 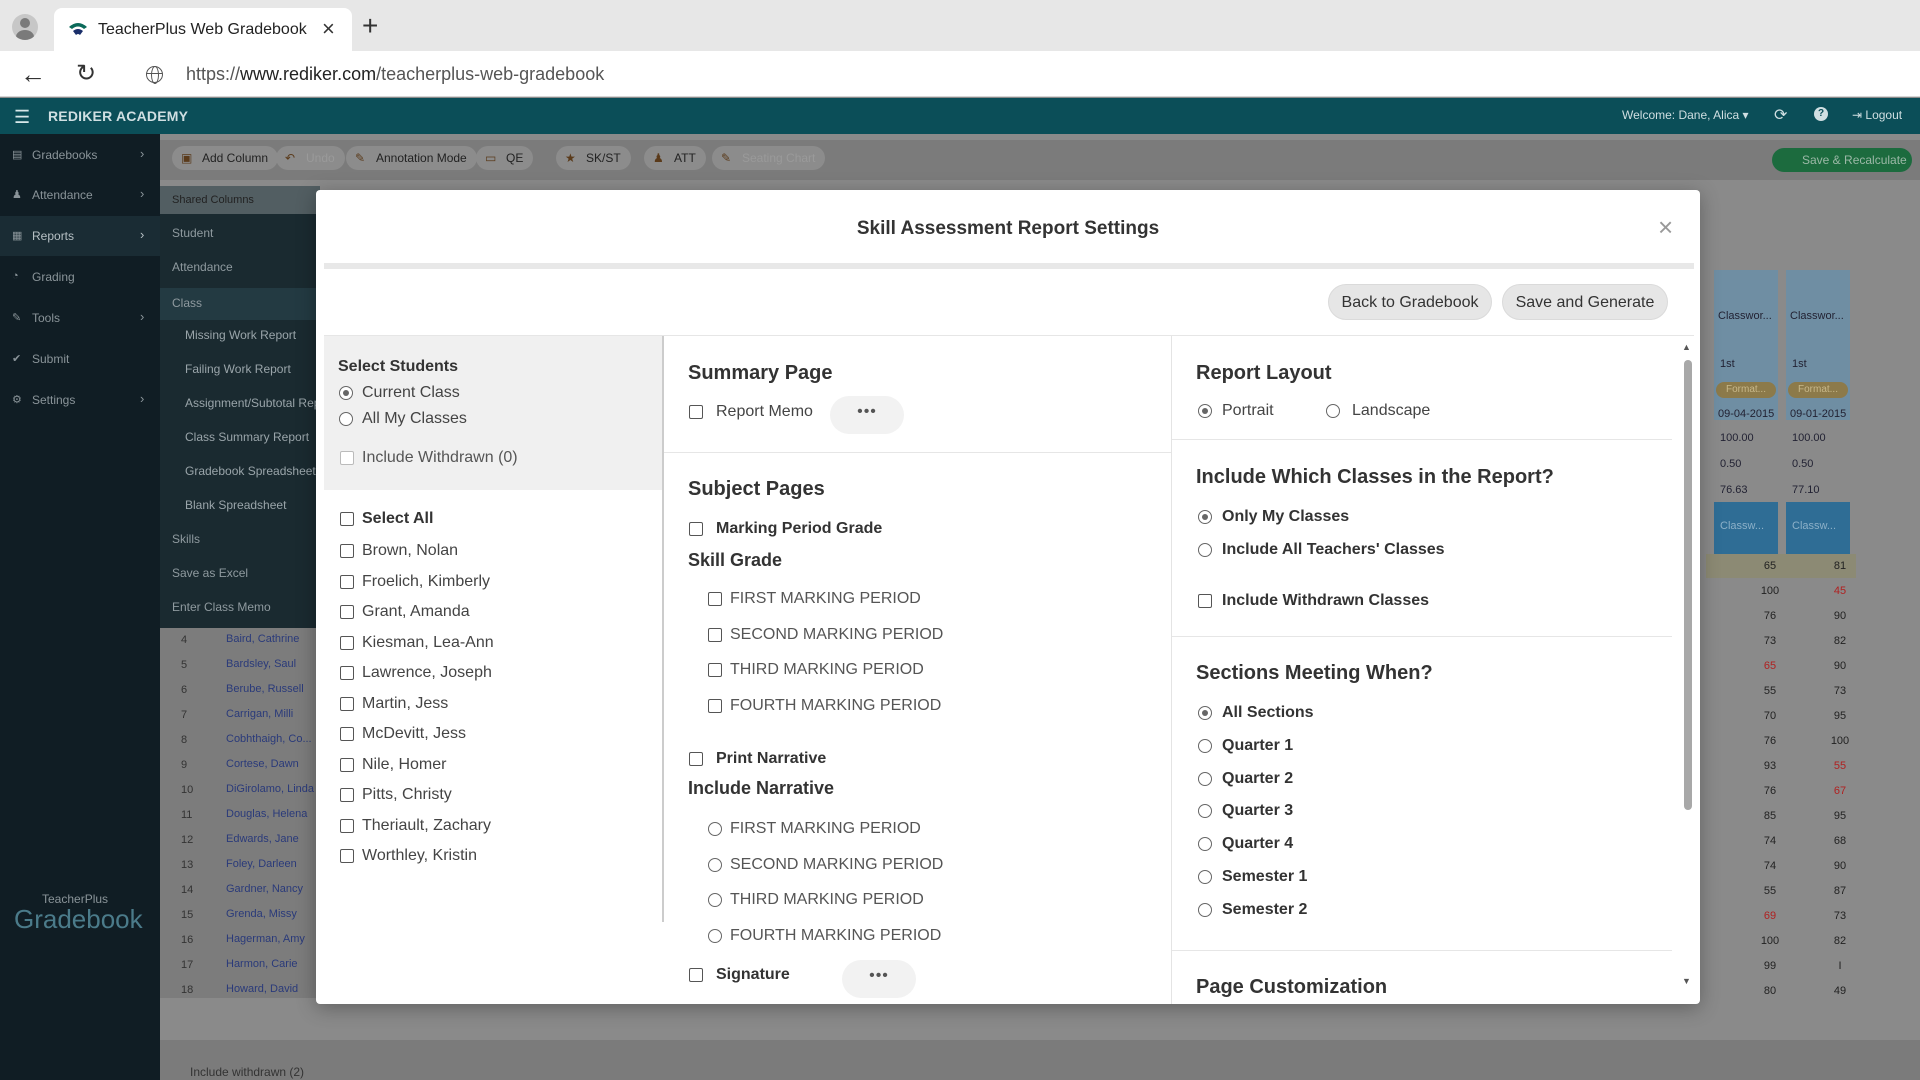 I want to click on att-button: ♟ ATT, so click(x=675, y=158).